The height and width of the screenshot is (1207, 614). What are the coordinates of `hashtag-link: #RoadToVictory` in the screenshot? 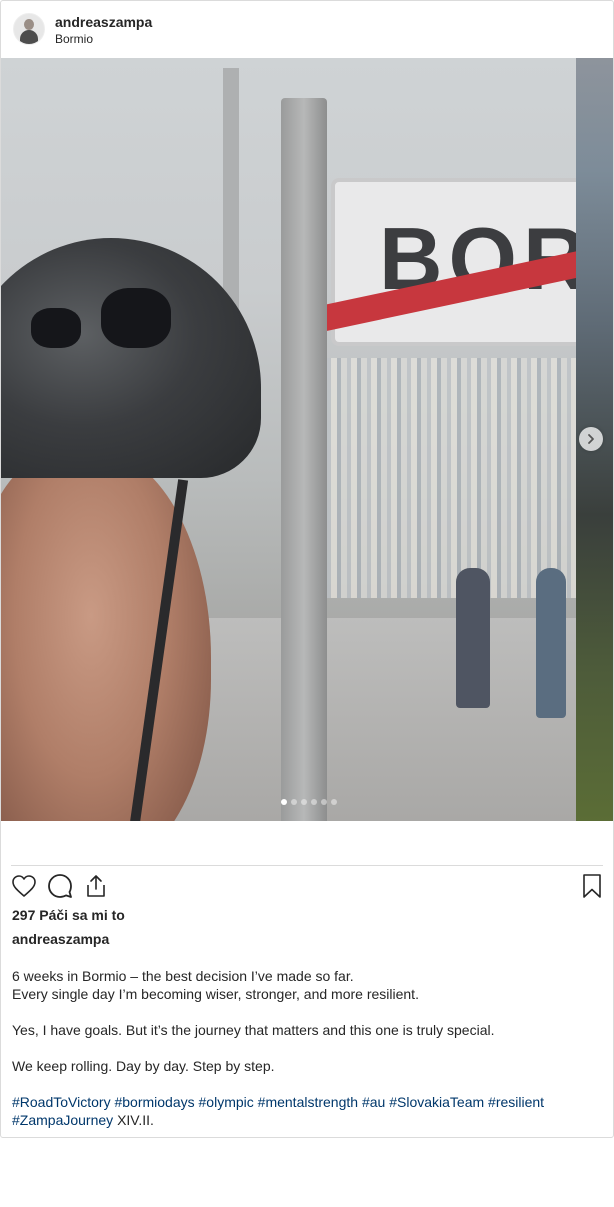 It's located at (61, 1102).